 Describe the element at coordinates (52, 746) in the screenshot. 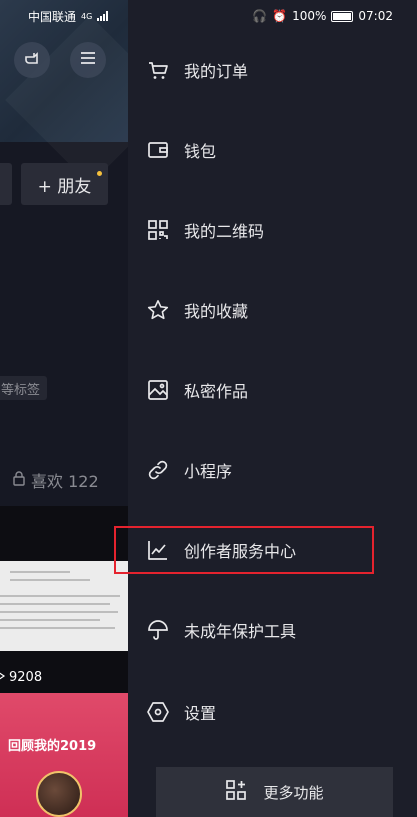

I see `review-banner: 回顾我的2019` at that location.